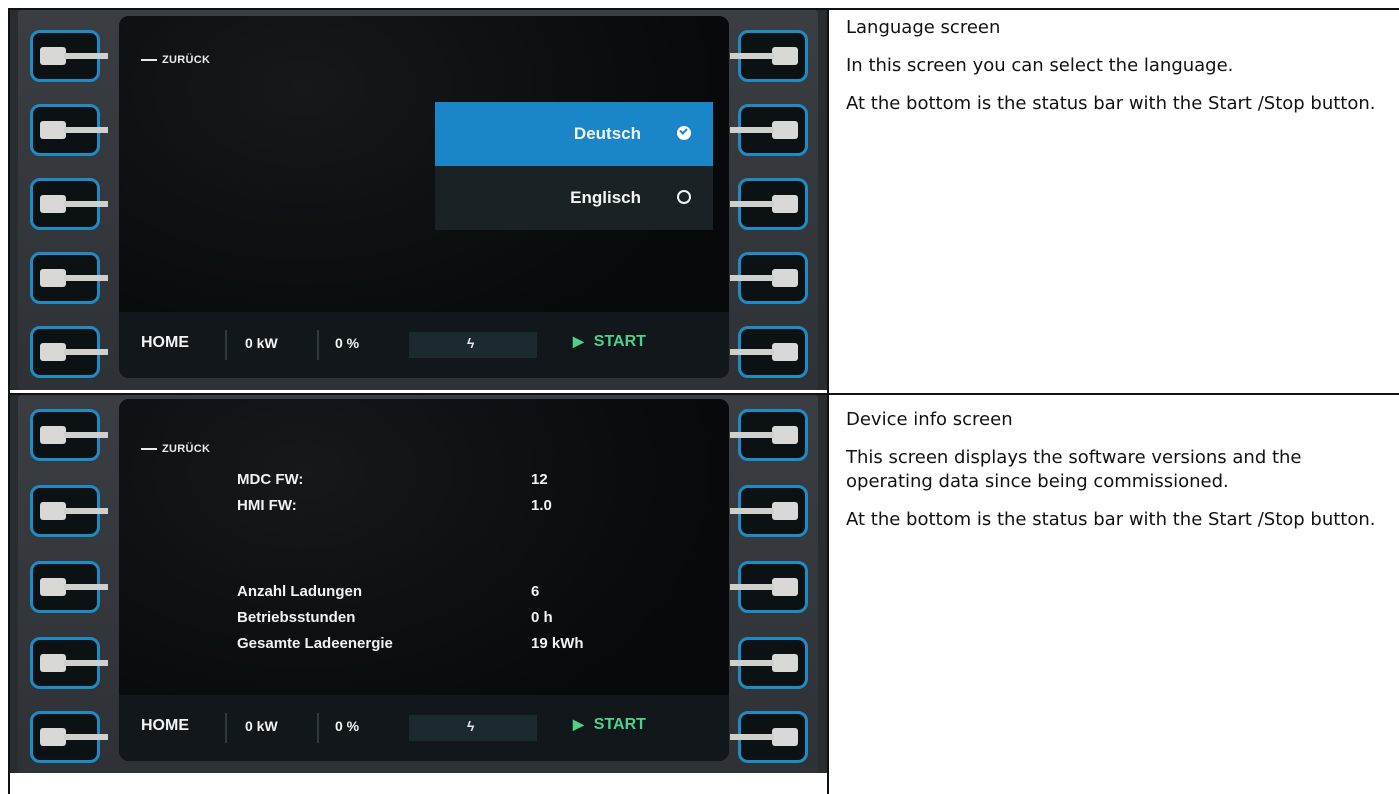  Describe the element at coordinates (557, 643) in the screenshot. I see `info-value-total-energy: 19 kWh` at that location.